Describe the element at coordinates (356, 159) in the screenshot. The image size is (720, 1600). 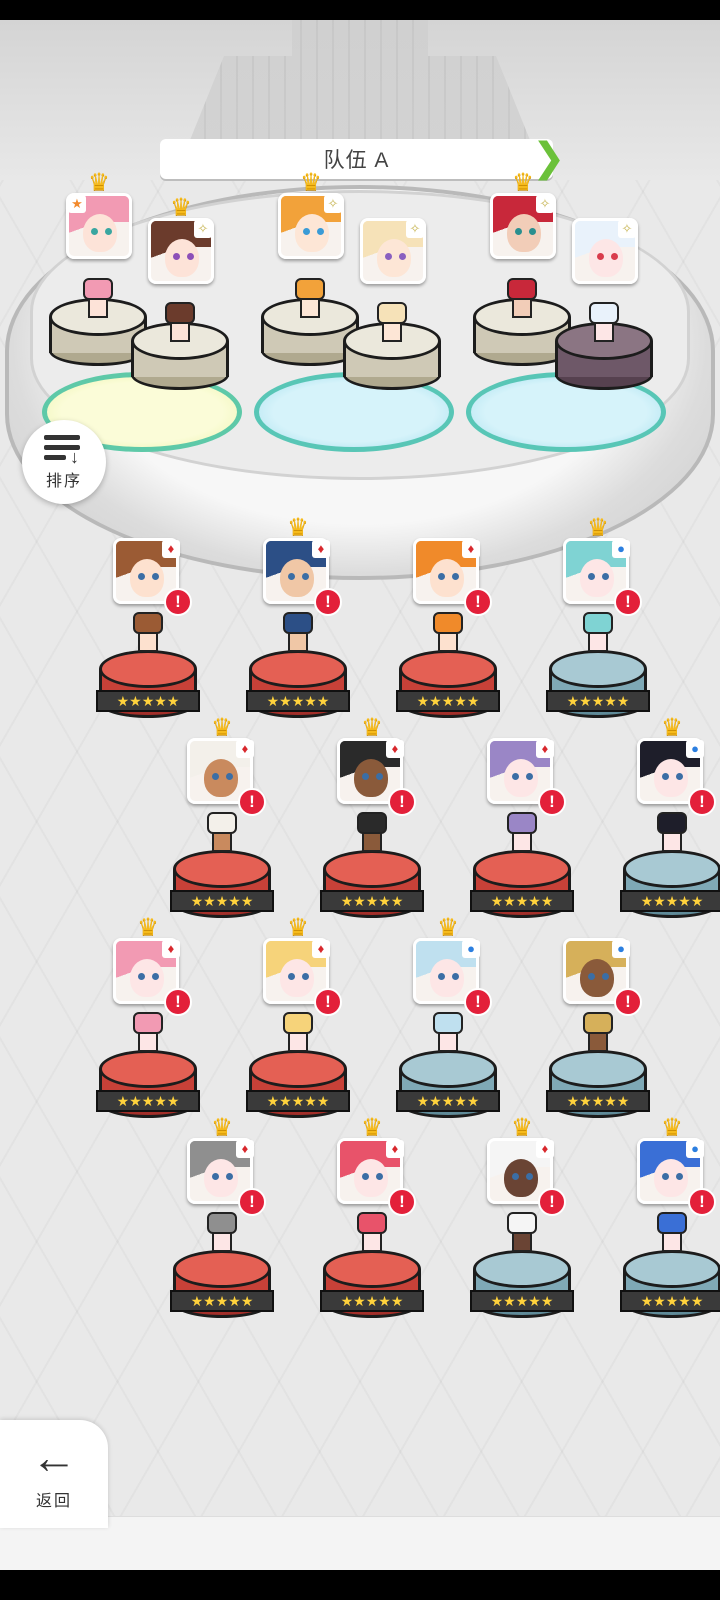
I see `team-name-banner: 队伍 A` at that location.